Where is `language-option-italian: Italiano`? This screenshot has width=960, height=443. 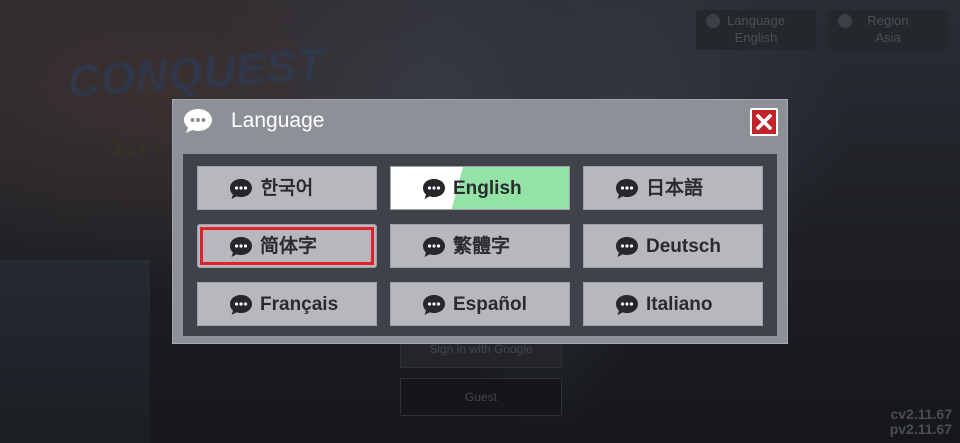 language-option-italian: Italiano is located at coordinates (673, 304).